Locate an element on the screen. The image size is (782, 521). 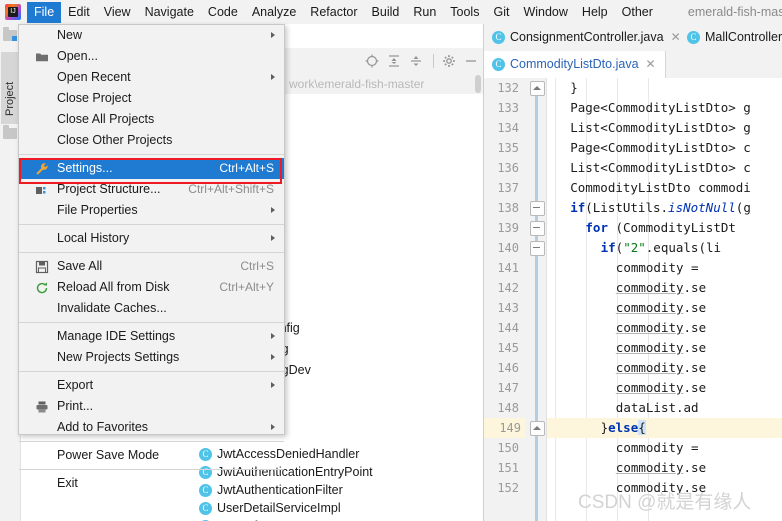
menu-item-local-history: Local History is located at coordinates (151, 238).